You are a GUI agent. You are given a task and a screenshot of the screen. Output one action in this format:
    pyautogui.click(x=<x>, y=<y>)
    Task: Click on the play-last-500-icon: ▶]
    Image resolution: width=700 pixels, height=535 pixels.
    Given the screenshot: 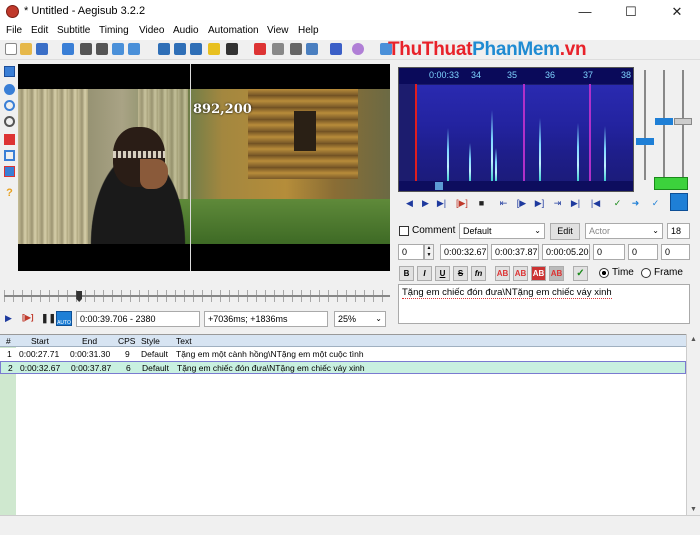 What is the action you would take?
    pyautogui.click(x=539, y=203)
    